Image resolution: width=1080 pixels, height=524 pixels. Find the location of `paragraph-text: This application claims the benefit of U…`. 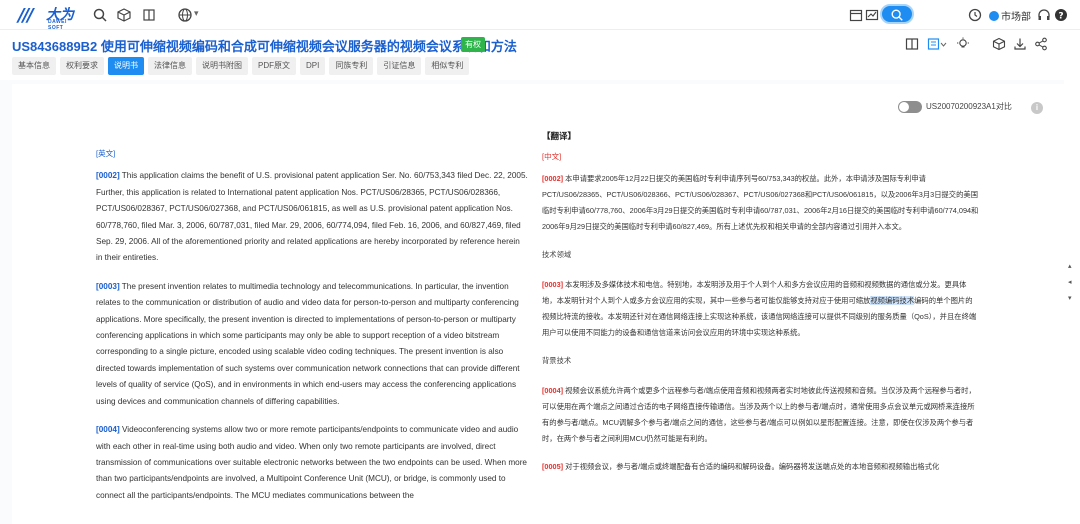

paragraph-text: This application claims the benefit of U… is located at coordinates (312, 217).